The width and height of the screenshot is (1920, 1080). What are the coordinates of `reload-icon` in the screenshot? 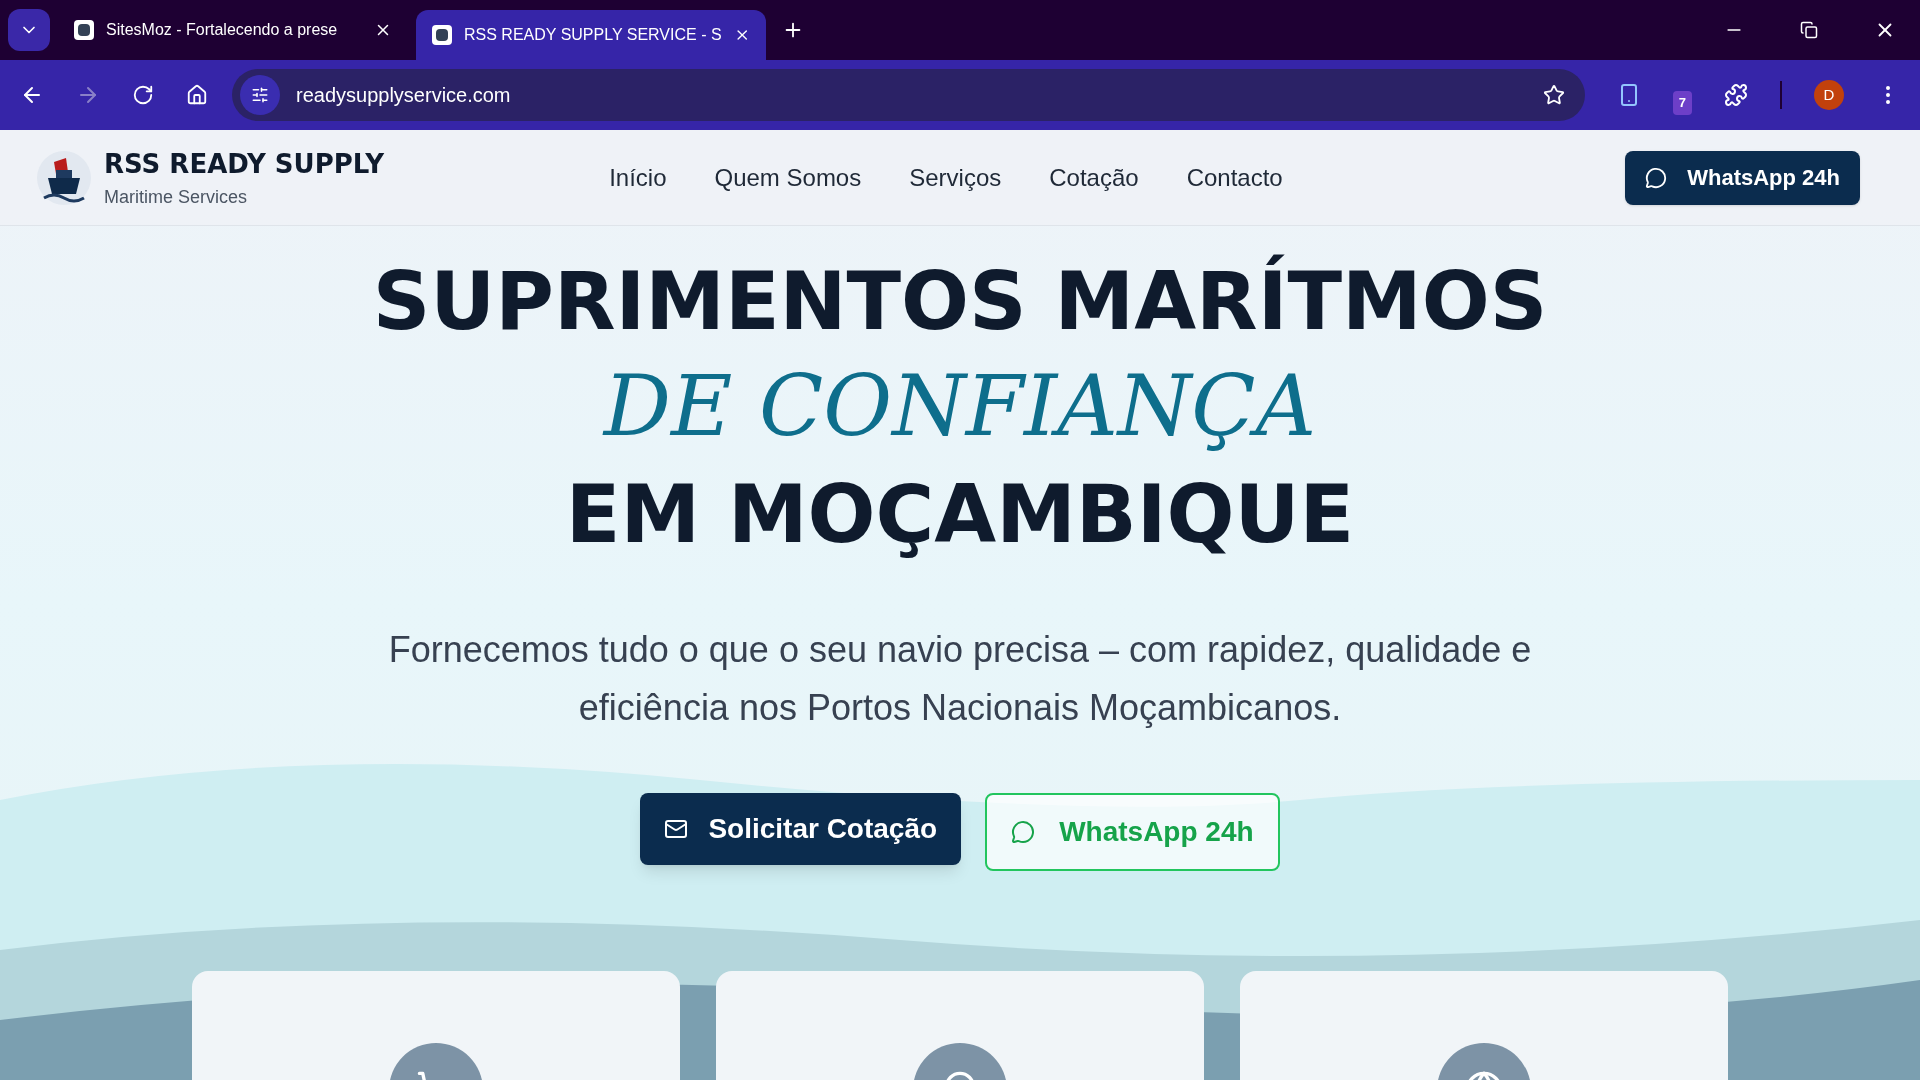 It's located at (143, 95).